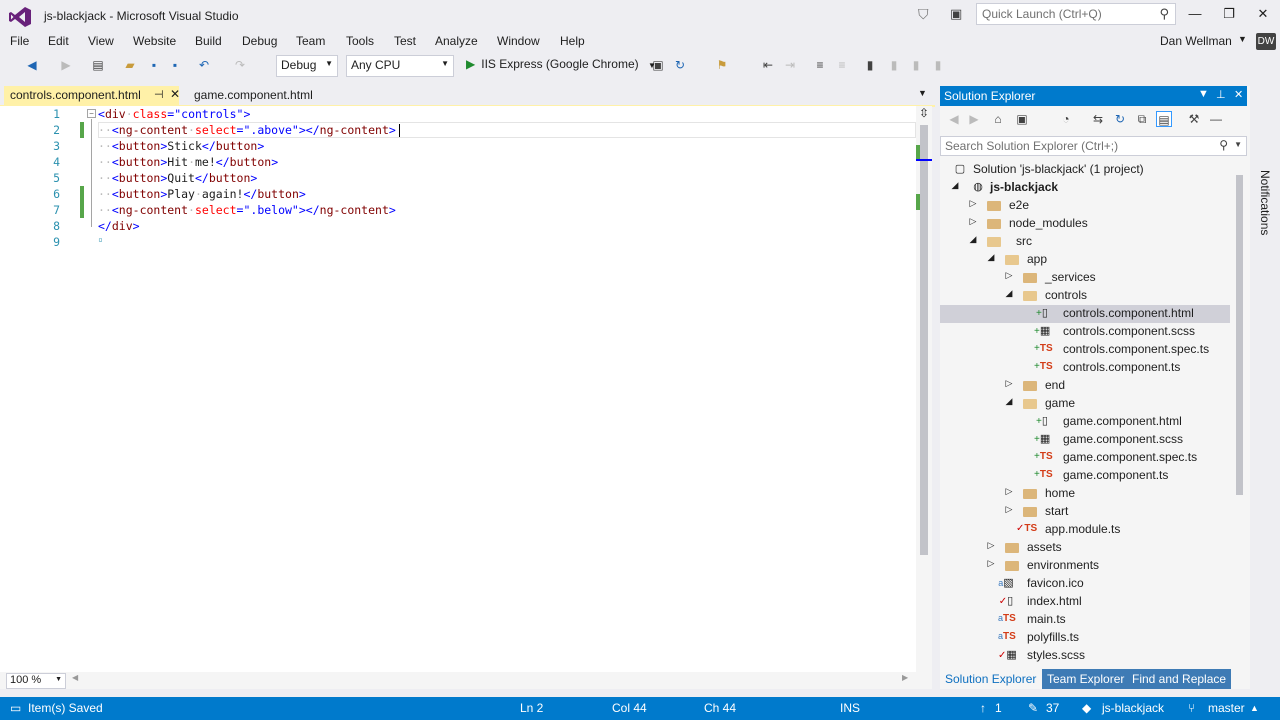 This screenshot has width=1280, height=720. I want to click on scroll-left-icon: ◀, so click(75, 677).